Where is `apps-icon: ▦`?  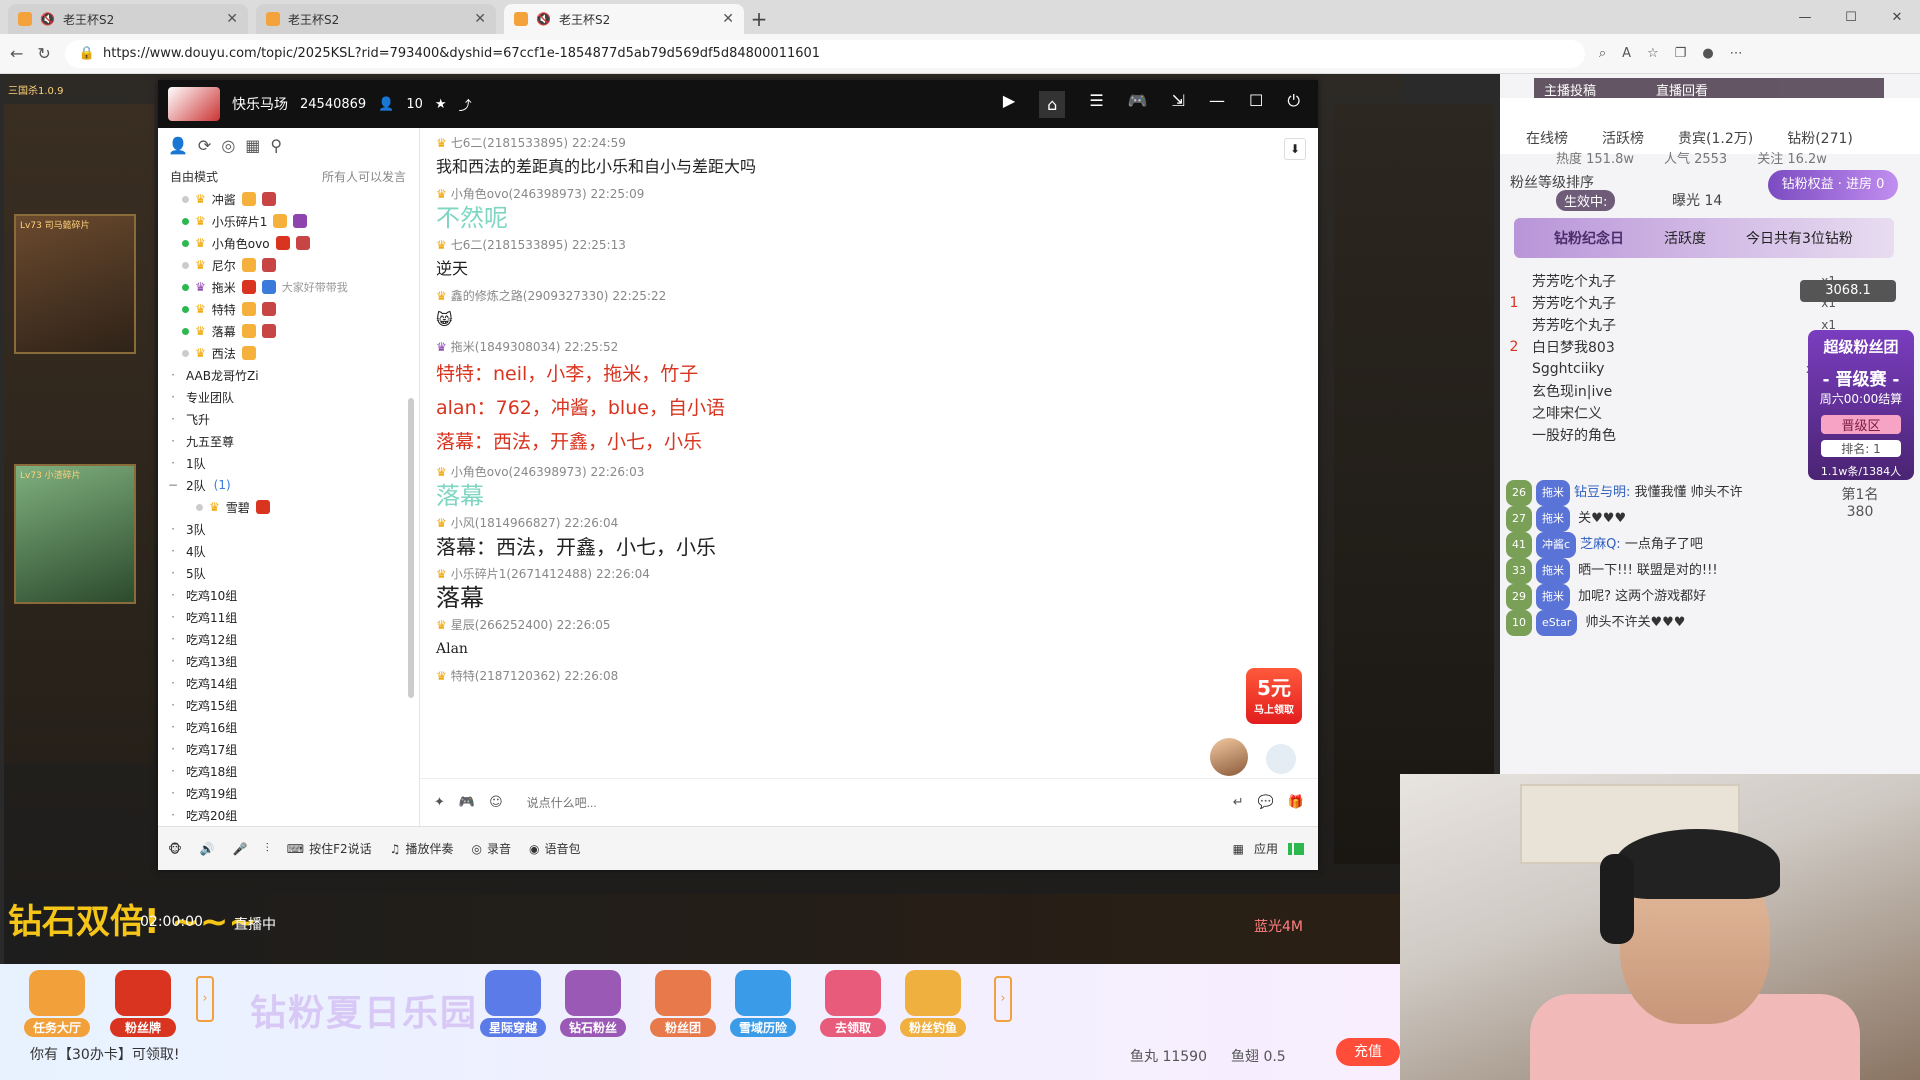 apps-icon: ▦ is located at coordinates (1238, 849).